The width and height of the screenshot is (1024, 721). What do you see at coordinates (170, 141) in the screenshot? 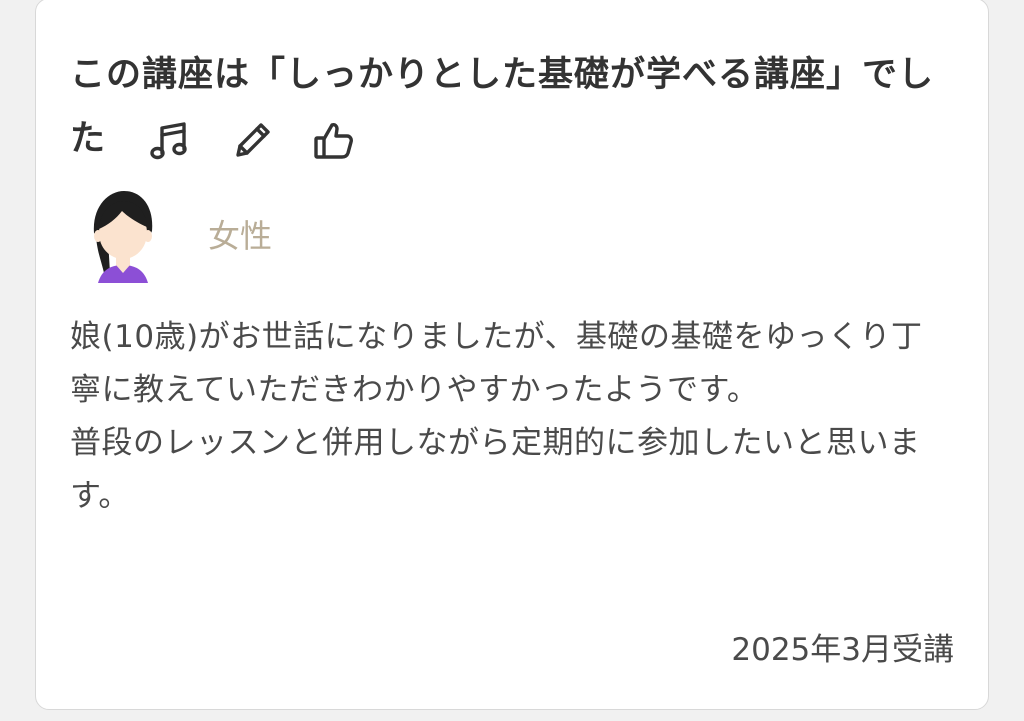
I see `music-note-icon` at bounding box center [170, 141].